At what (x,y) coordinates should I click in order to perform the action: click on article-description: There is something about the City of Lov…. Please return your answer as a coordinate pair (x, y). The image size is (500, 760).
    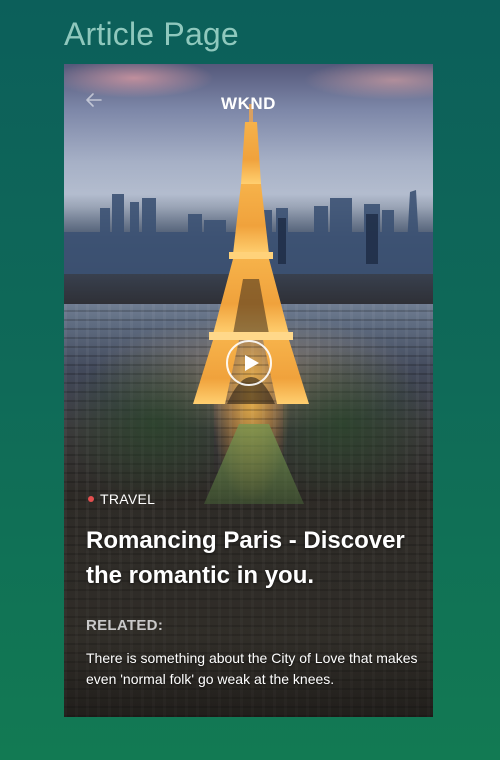
    Looking at the image, I should click on (252, 668).